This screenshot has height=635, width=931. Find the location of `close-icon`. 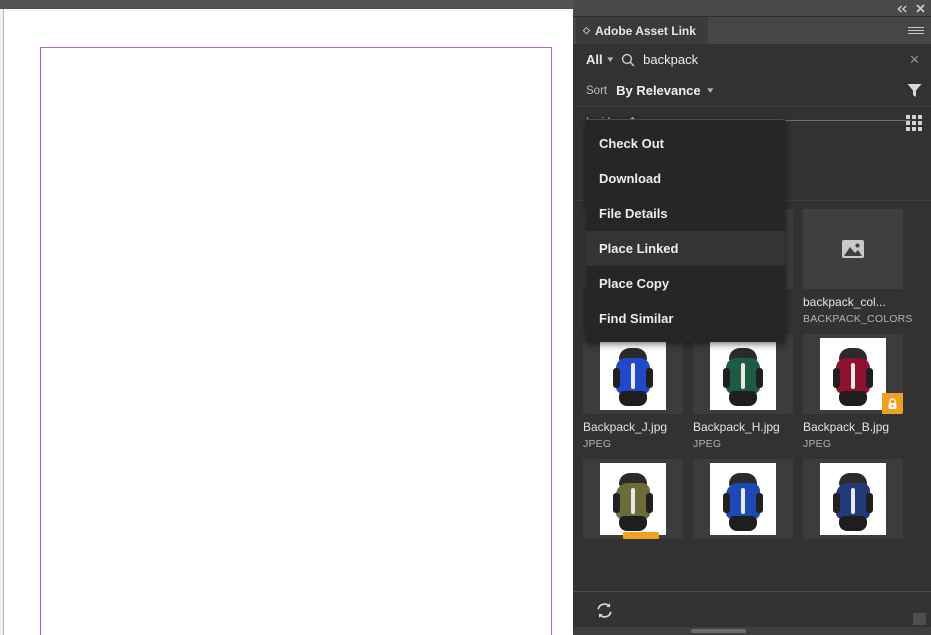

close-icon is located at coordinates (920, 8).